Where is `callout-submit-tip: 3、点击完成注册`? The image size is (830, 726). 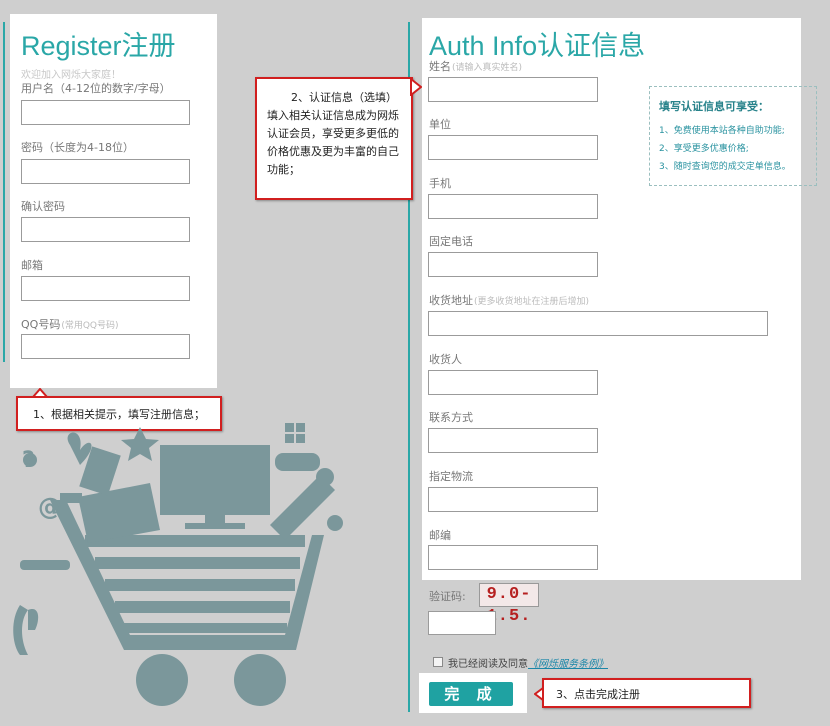 callout-submit-tip: 3、点击完成注册 is located at coordinates (646, 693).